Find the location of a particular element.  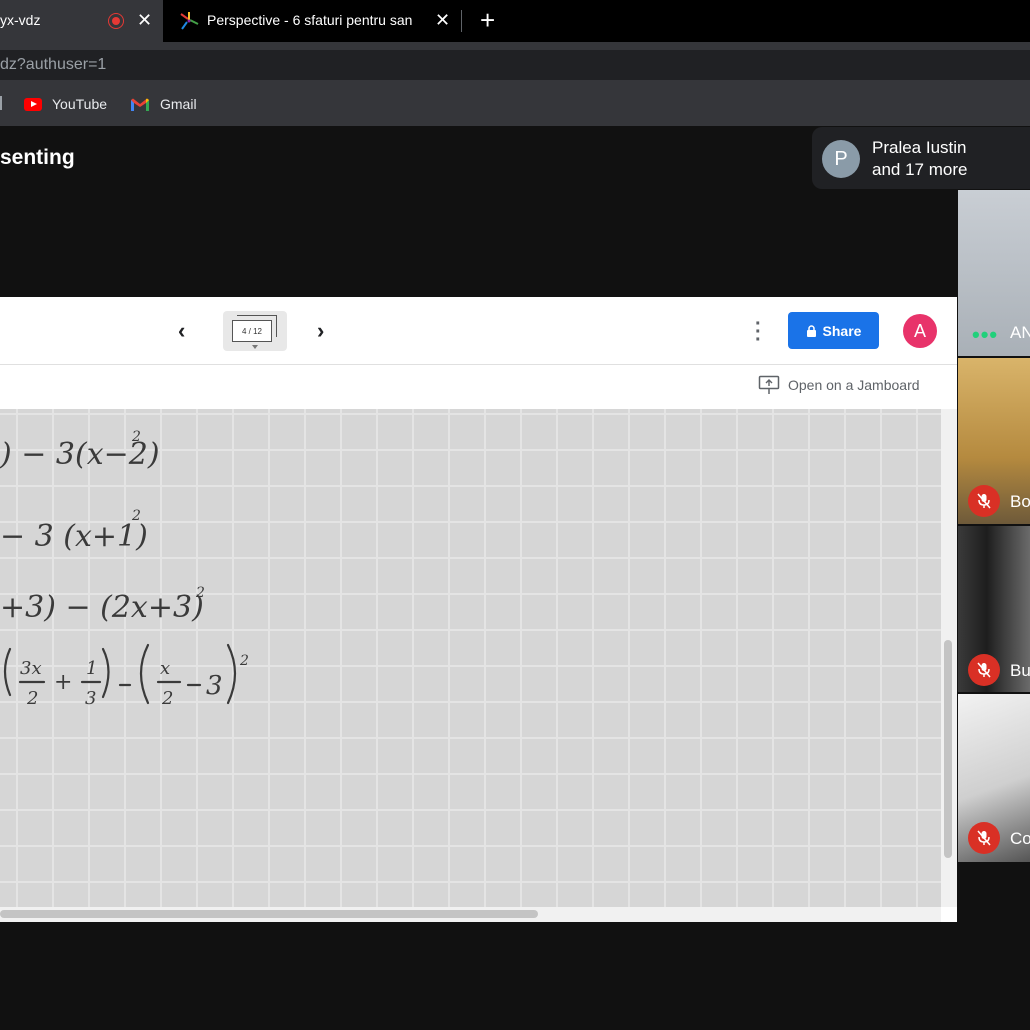

share-label: Share is located at coordinates (842, 330).